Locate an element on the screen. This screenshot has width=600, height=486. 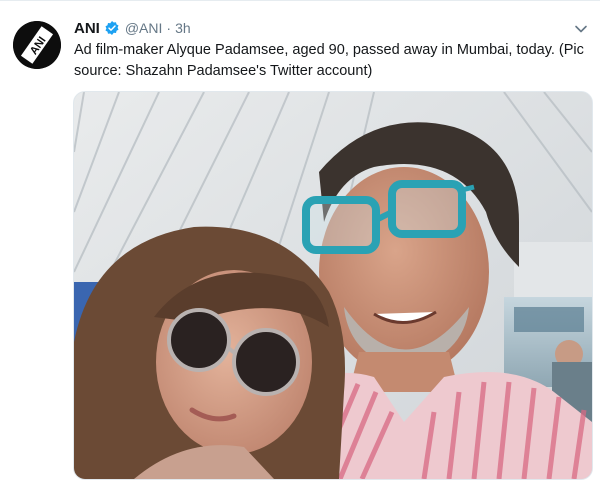
author-handle: @ANI is located at coordinates (144, 28).